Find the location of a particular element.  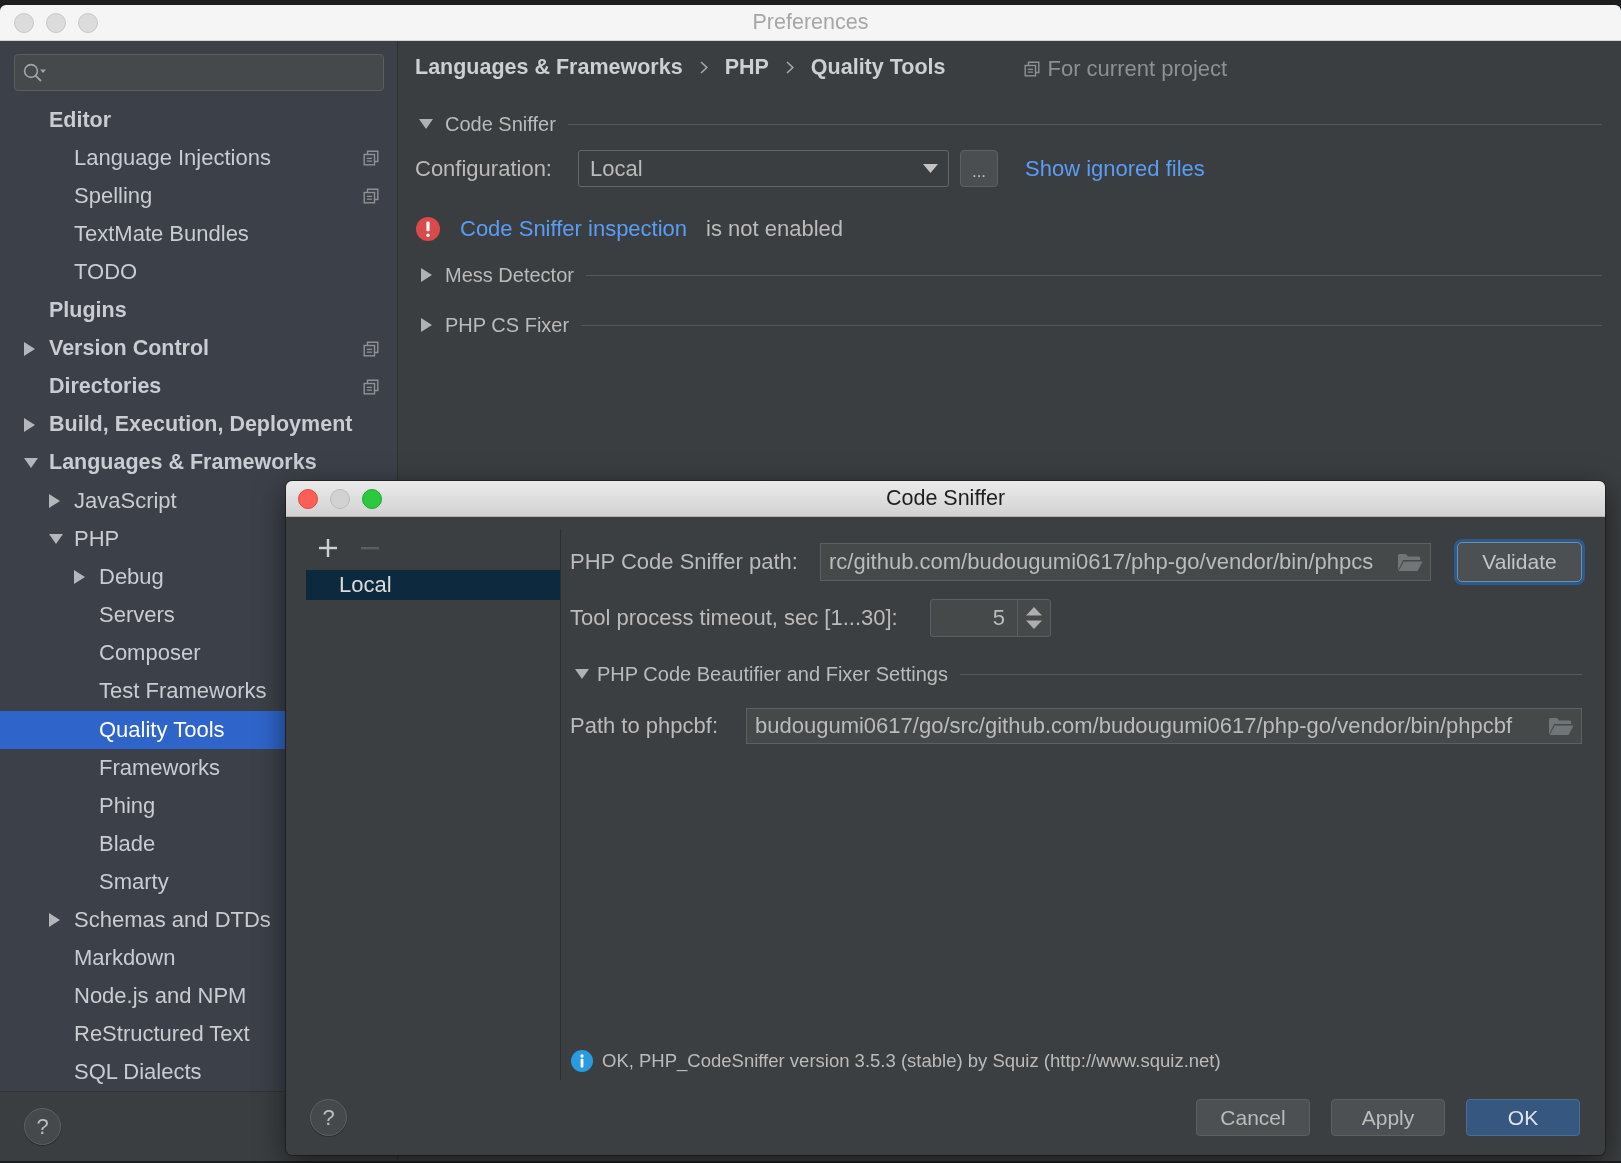

sidebar-item: Spelling is located at coordinates (198, 196).